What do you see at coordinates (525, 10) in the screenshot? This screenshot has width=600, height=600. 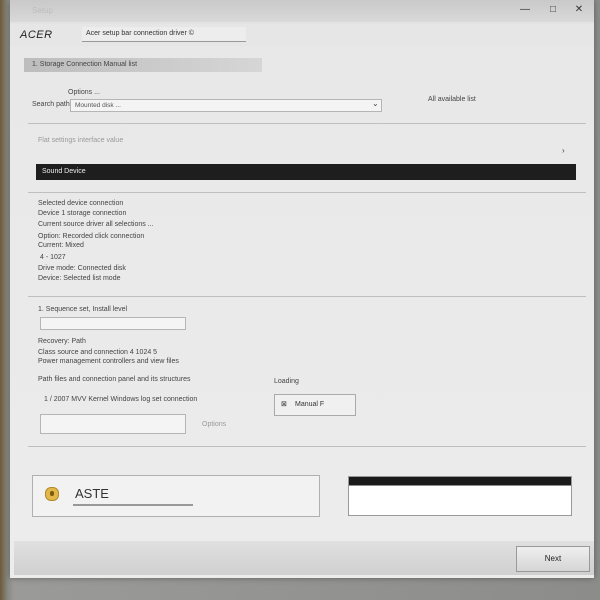 I see `minimize-button: —` at bounding box center [525, 10].